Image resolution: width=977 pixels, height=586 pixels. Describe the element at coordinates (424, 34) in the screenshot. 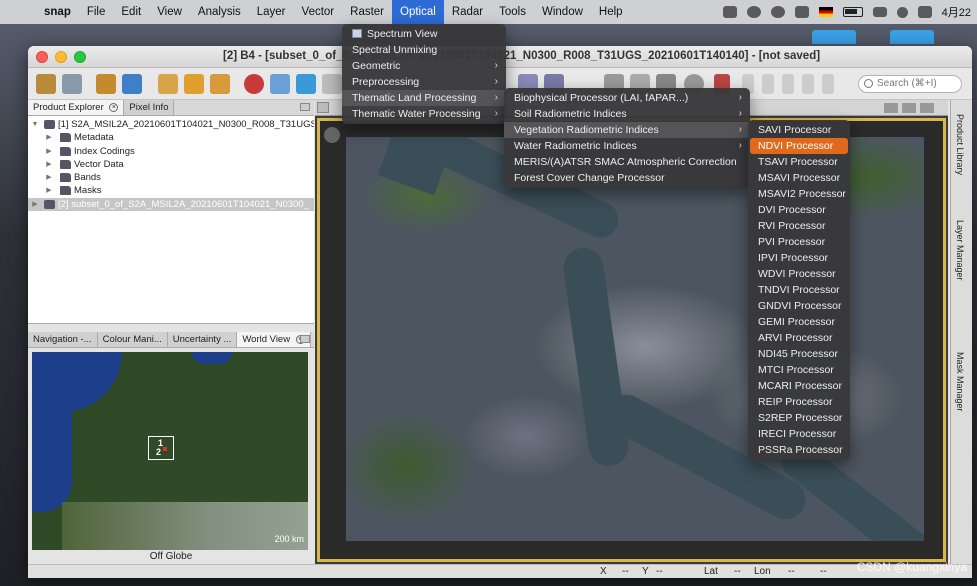

I see `menu-item-spectrum-view: Spectrum View` at that location.